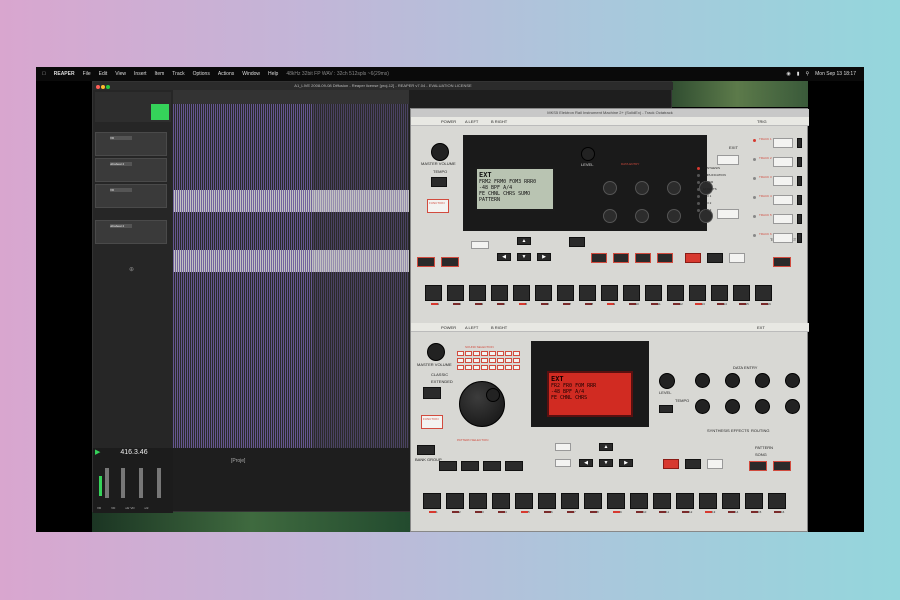 Image resolution: width=900 pixels, height=600 pixels. I want to click on clear-button, so click(715, 258).